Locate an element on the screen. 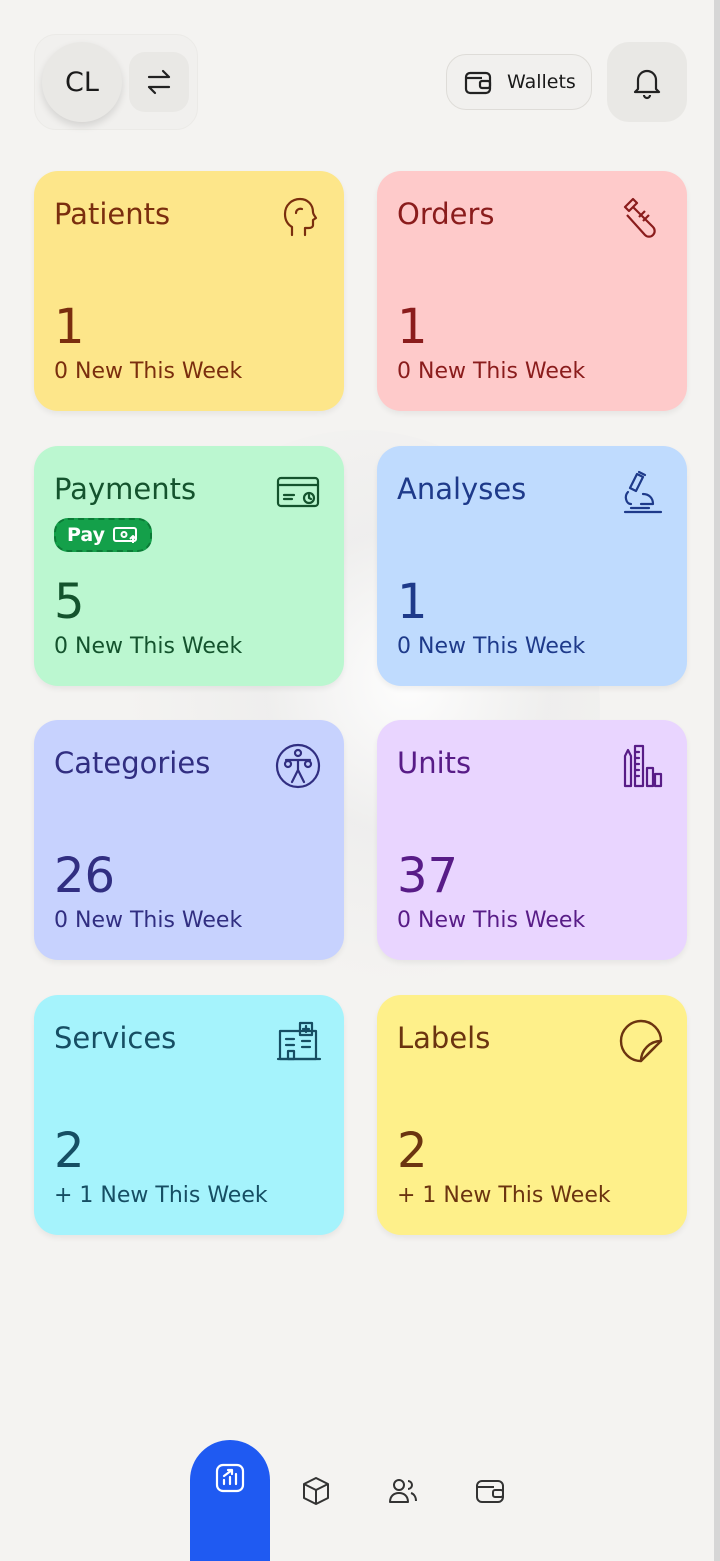  pay-label: Pay is located at coordinates (86, 535).